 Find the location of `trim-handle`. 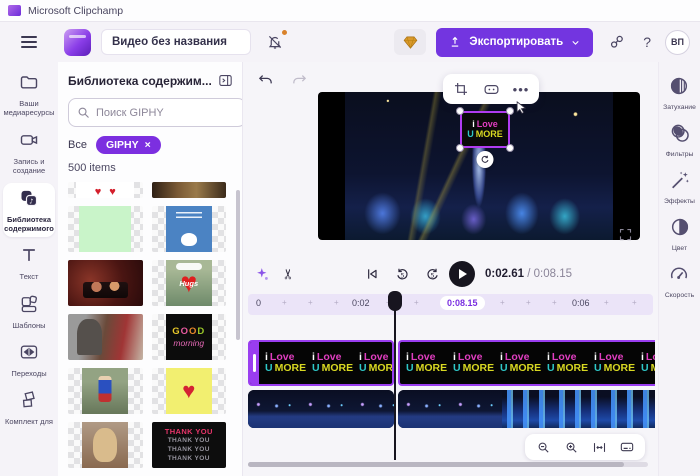

trim-handle is located at coordinates (254, 363).